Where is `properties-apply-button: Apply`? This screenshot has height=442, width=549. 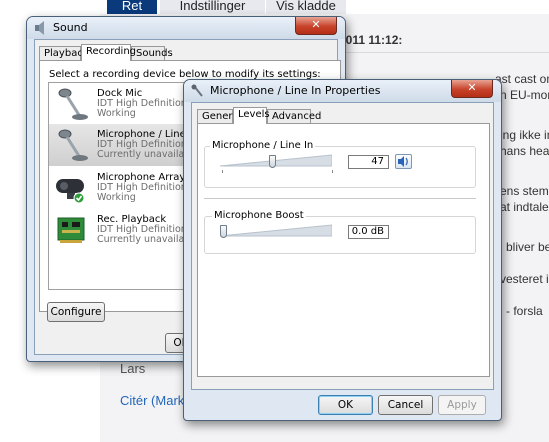
properties-apply-button: Apply is located at coordinates (462, 405).